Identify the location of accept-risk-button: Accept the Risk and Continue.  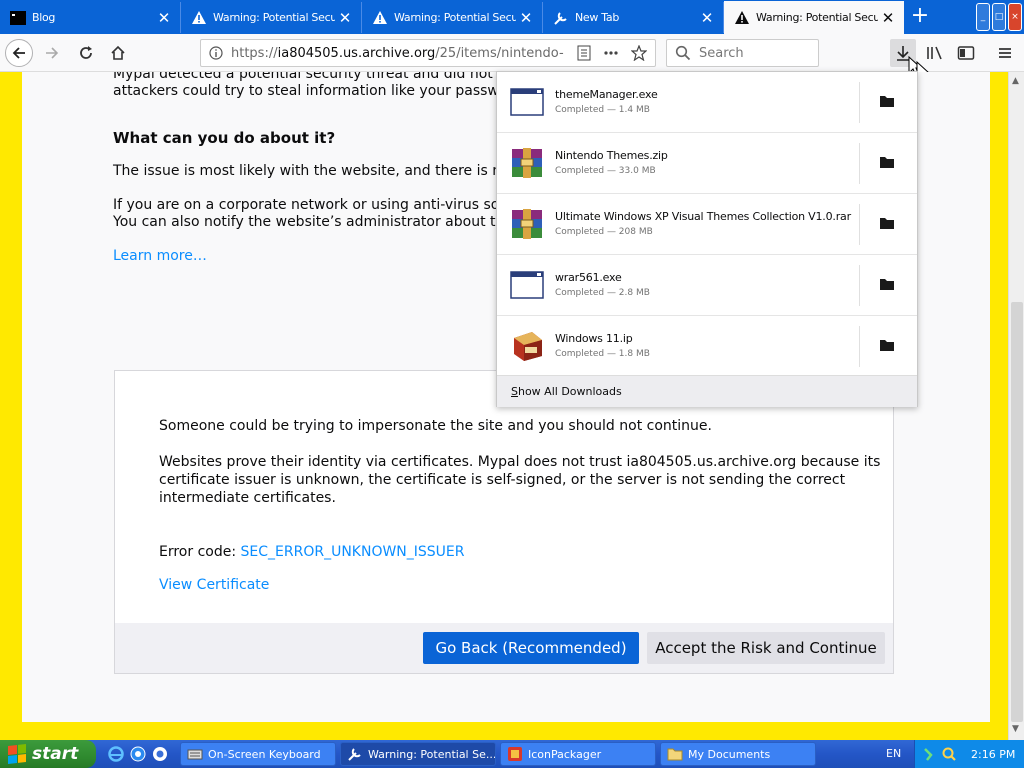
(766, 648).